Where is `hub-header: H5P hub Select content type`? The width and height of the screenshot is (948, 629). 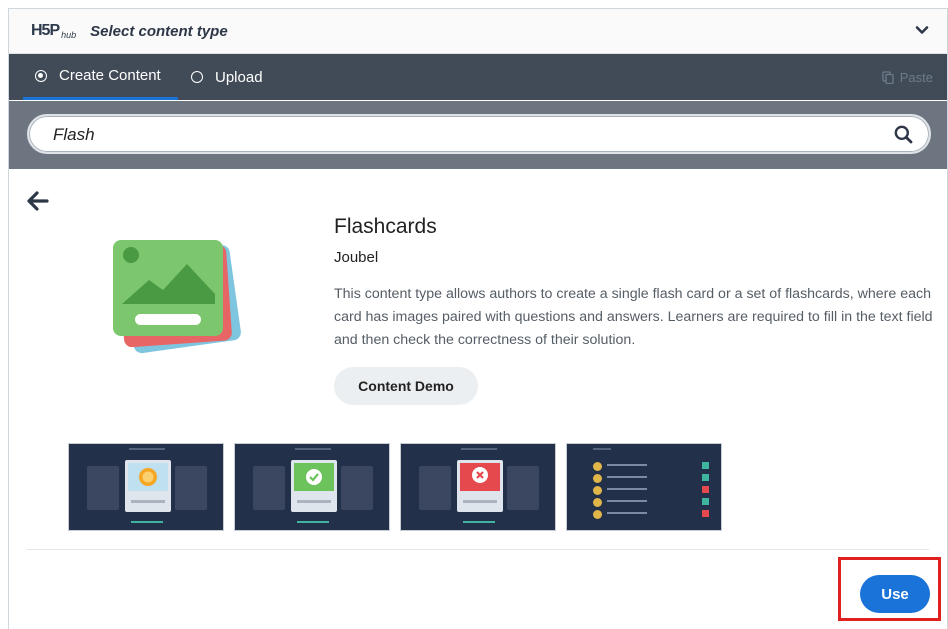
hub-header: H5P hub Select content type is located at coordinates (478, 31).